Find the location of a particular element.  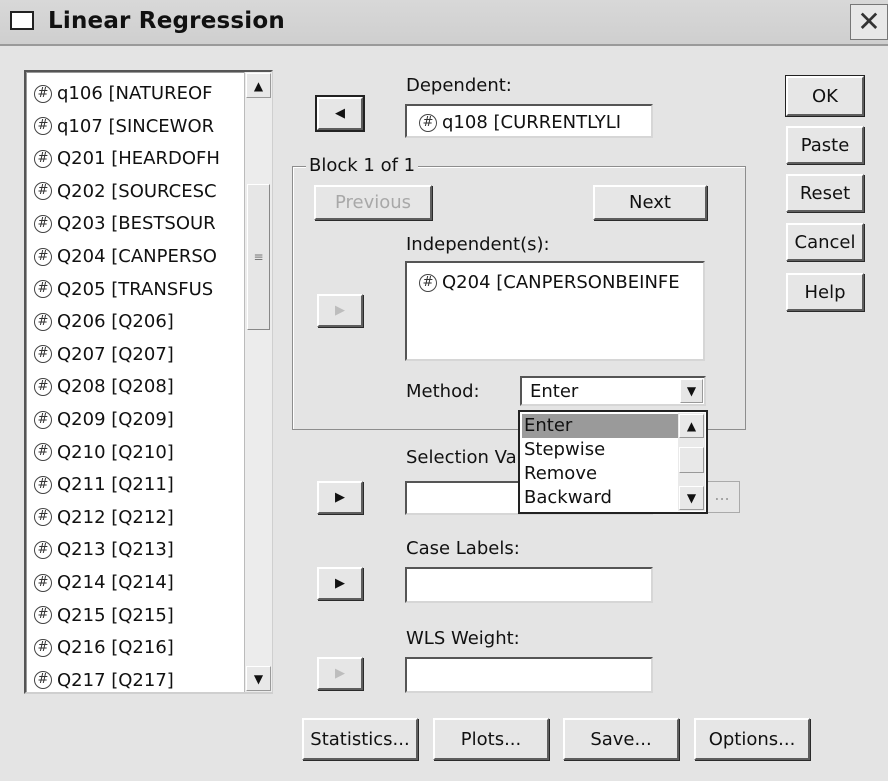

move-dependent-button: ◀ is located at coordinates (340, 113).